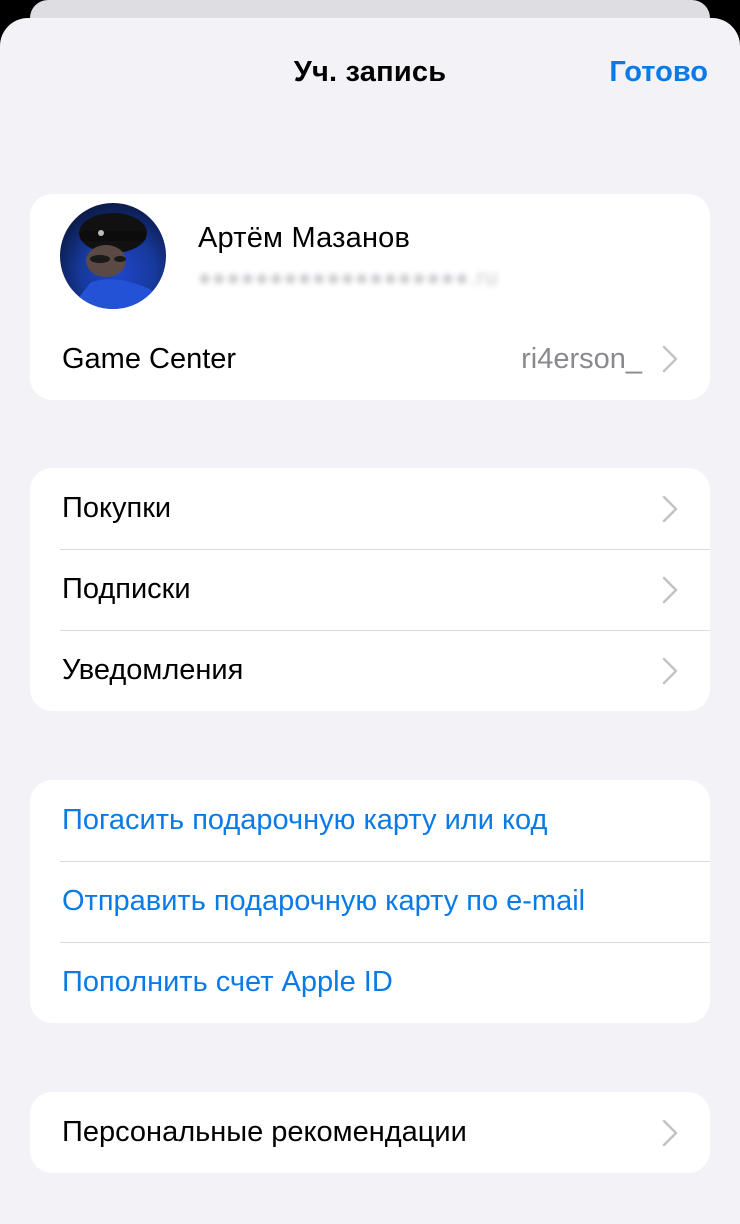 The height and width of the screenshot is (1224, 740). What do you see at coordinates (304, 237) in the screenshot?
I see `account-name: Артём Мазанов` at bounding box center [304, 237].